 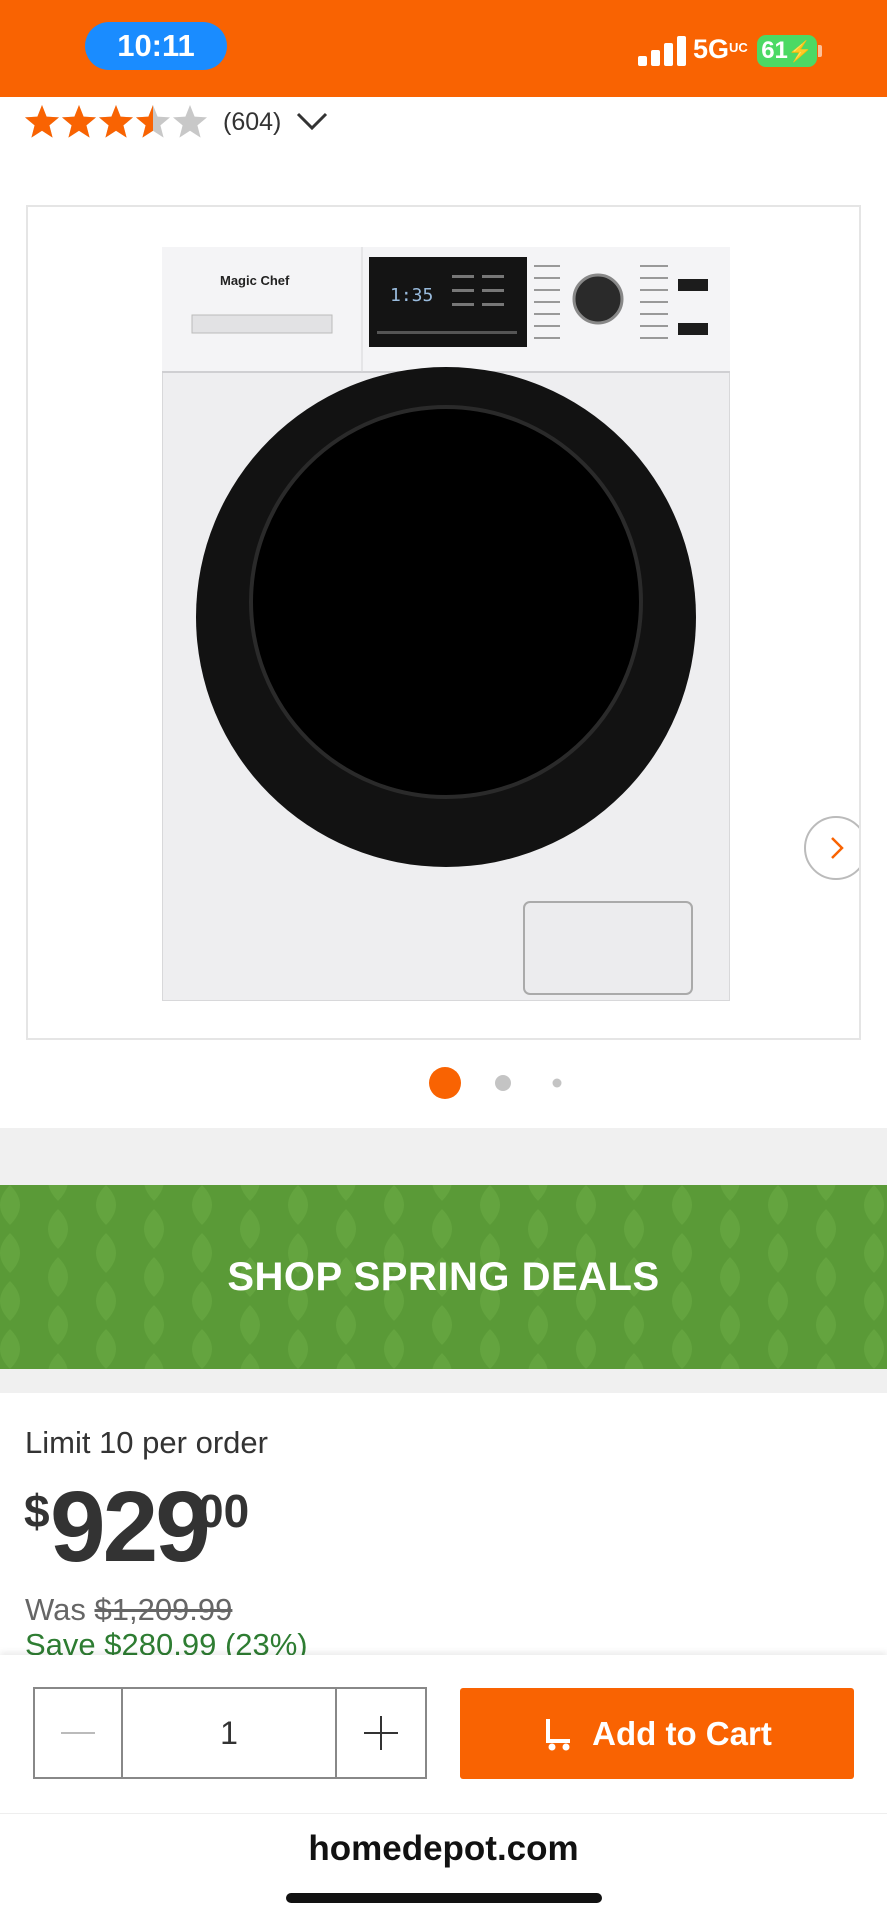 What do you see at coordinates (662, 50) in the screenshot?
I see `signal-icon` at bounding box center [662, 50].